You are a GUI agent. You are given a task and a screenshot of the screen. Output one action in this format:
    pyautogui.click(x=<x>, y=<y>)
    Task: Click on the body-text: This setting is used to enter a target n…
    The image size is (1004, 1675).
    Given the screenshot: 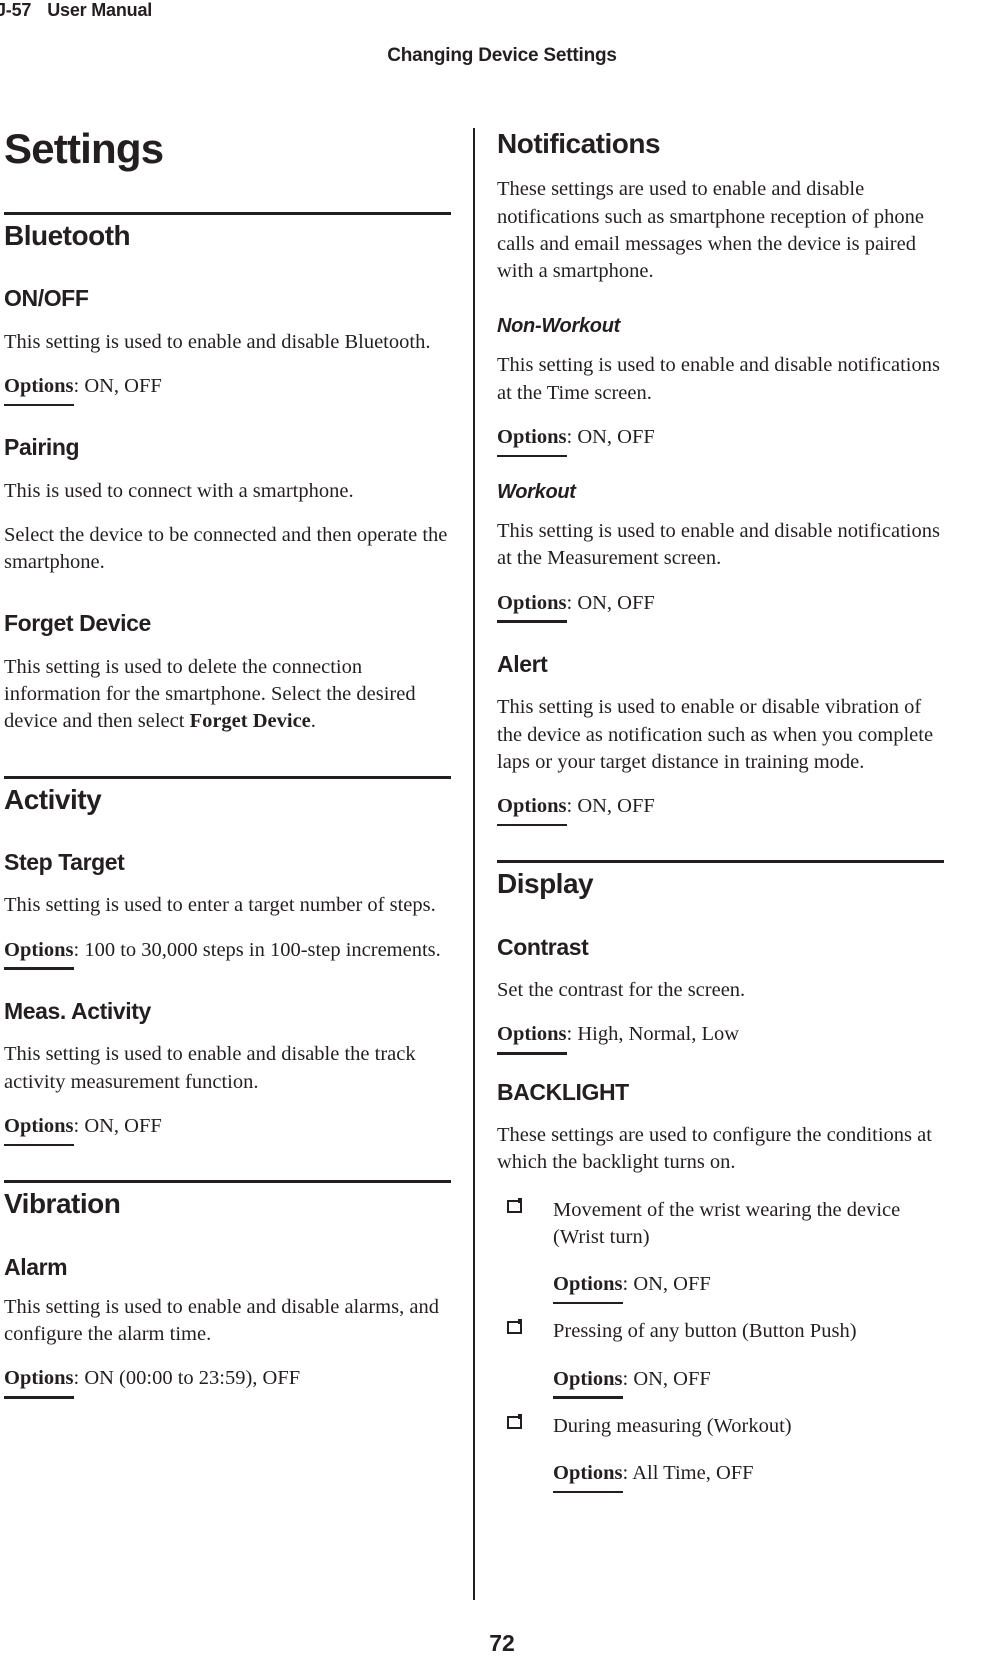 What is the action you would take?
    pyautogui.click(x=220, y=905)
    